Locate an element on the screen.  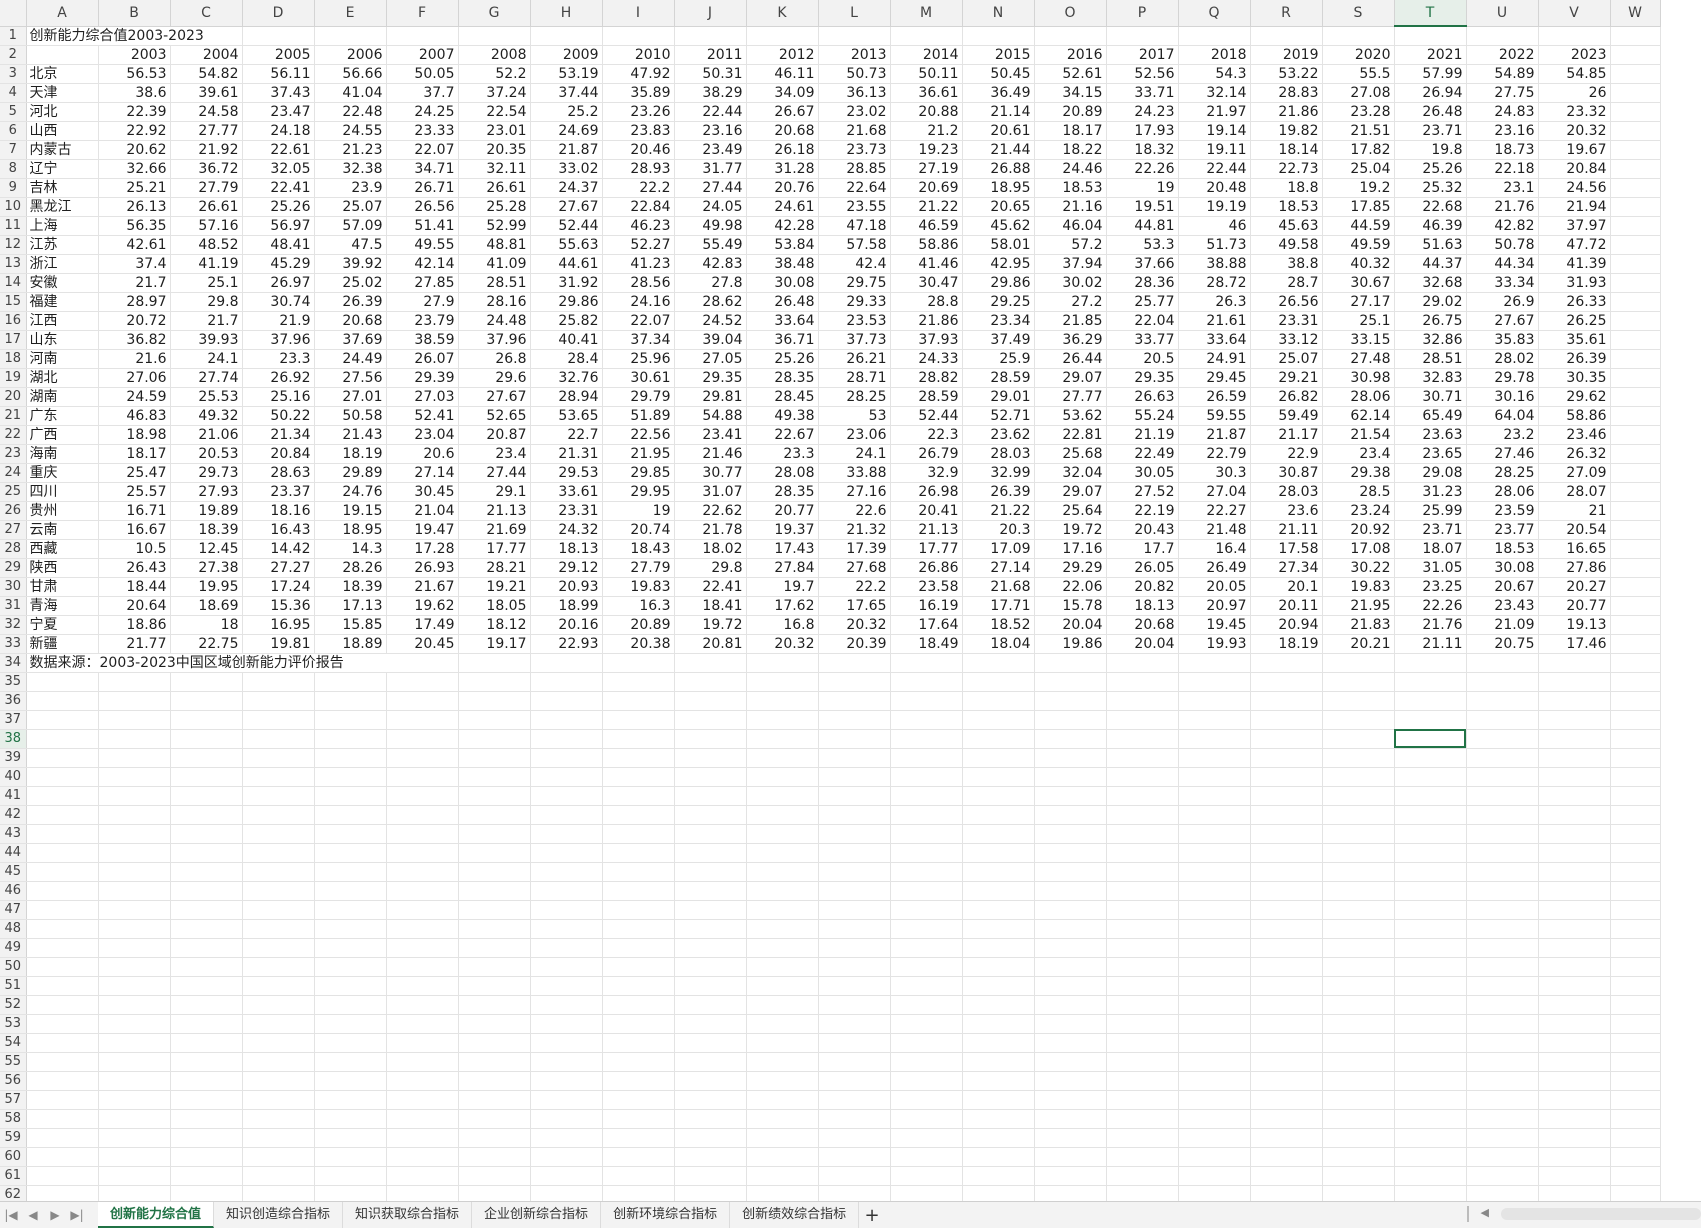
value-cell: 17.28 is located at coordinates (422, 549).